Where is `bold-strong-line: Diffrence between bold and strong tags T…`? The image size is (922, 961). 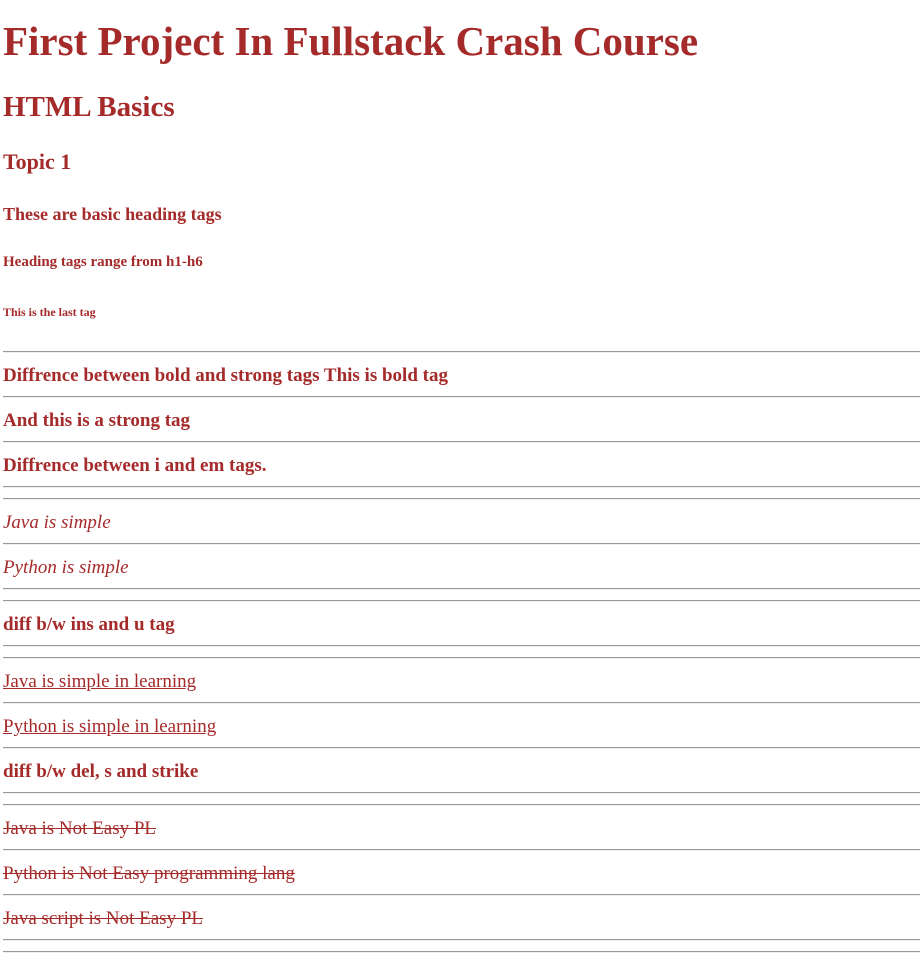
bold-strong-line: Diffrence between bold and strong tags T… is located at coordinates (225, 375).